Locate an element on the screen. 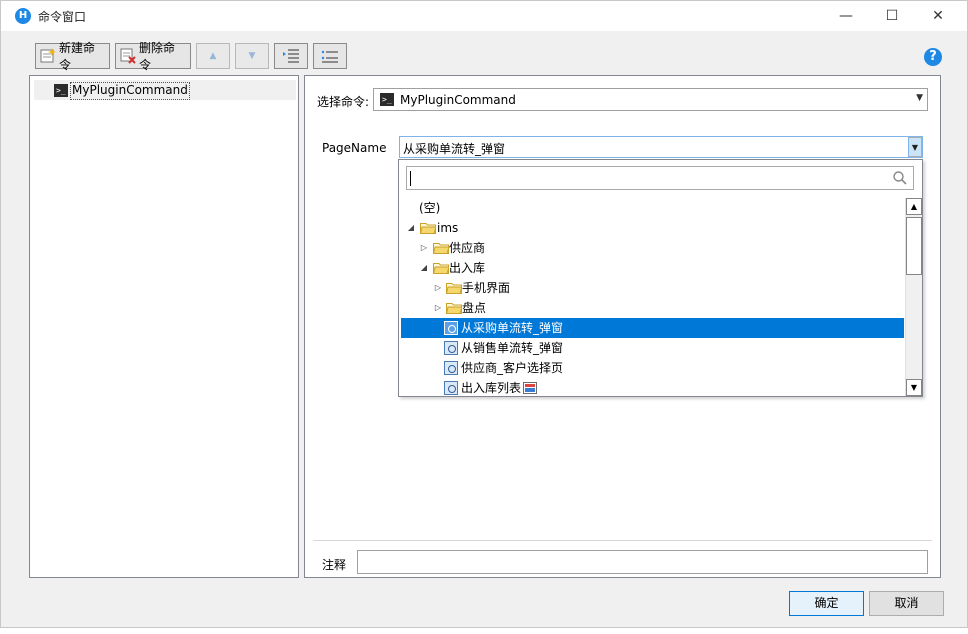 This screenshot has width=968, height=634. indent-icon is located at coordinates (291, 56).